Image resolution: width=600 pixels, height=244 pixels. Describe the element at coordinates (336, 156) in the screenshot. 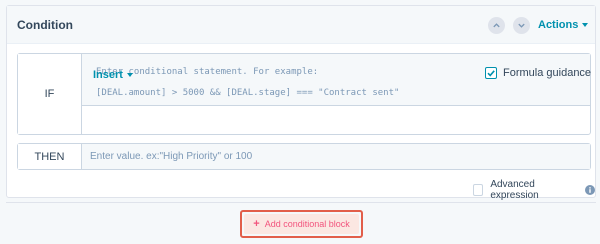

I see `then-value-input` at that location.